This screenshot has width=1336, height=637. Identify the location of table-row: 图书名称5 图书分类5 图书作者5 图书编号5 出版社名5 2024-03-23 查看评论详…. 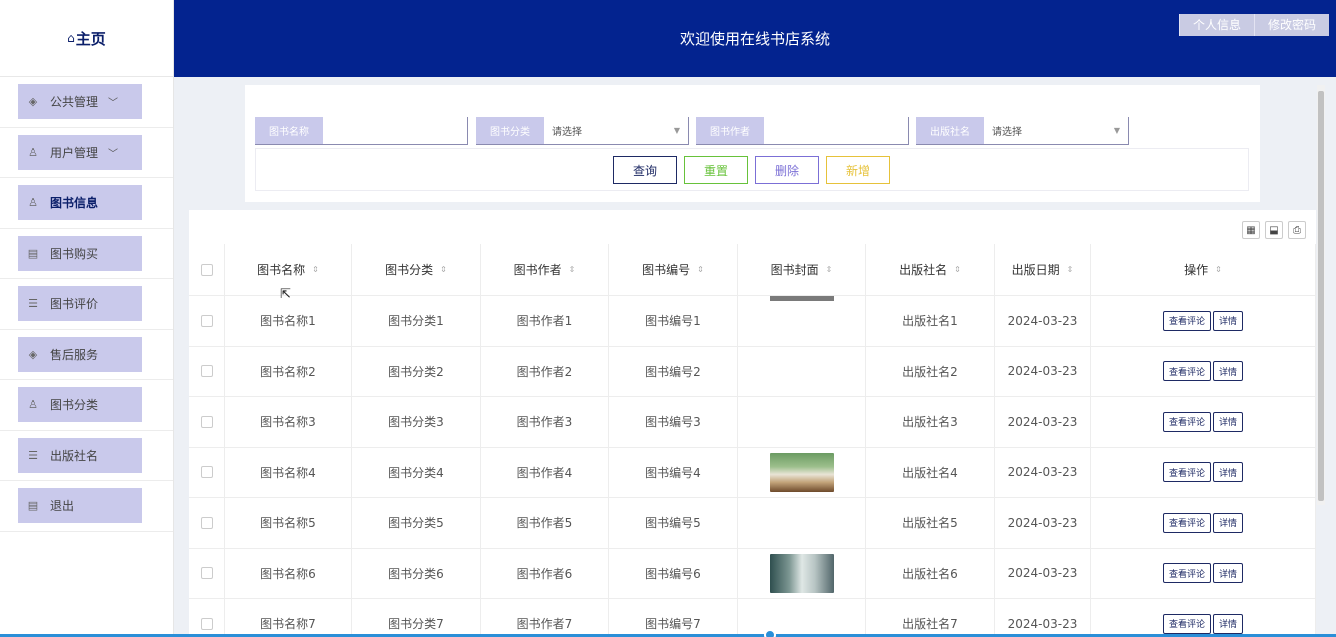
(752, 523).